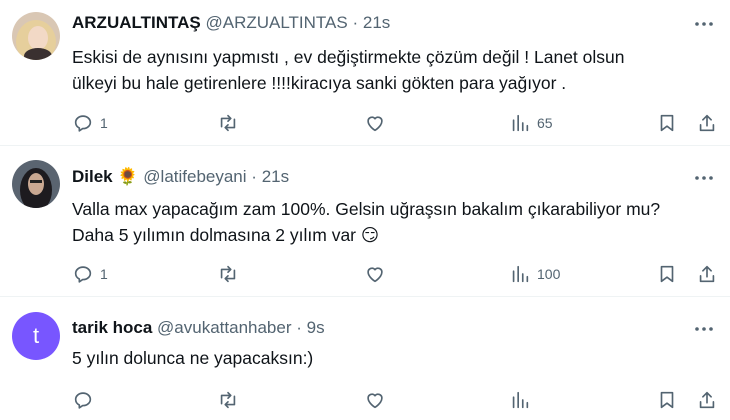 The width and height of the screenshot is (730, 420). I want to click on avatar-letter: t, so click(36, 335).